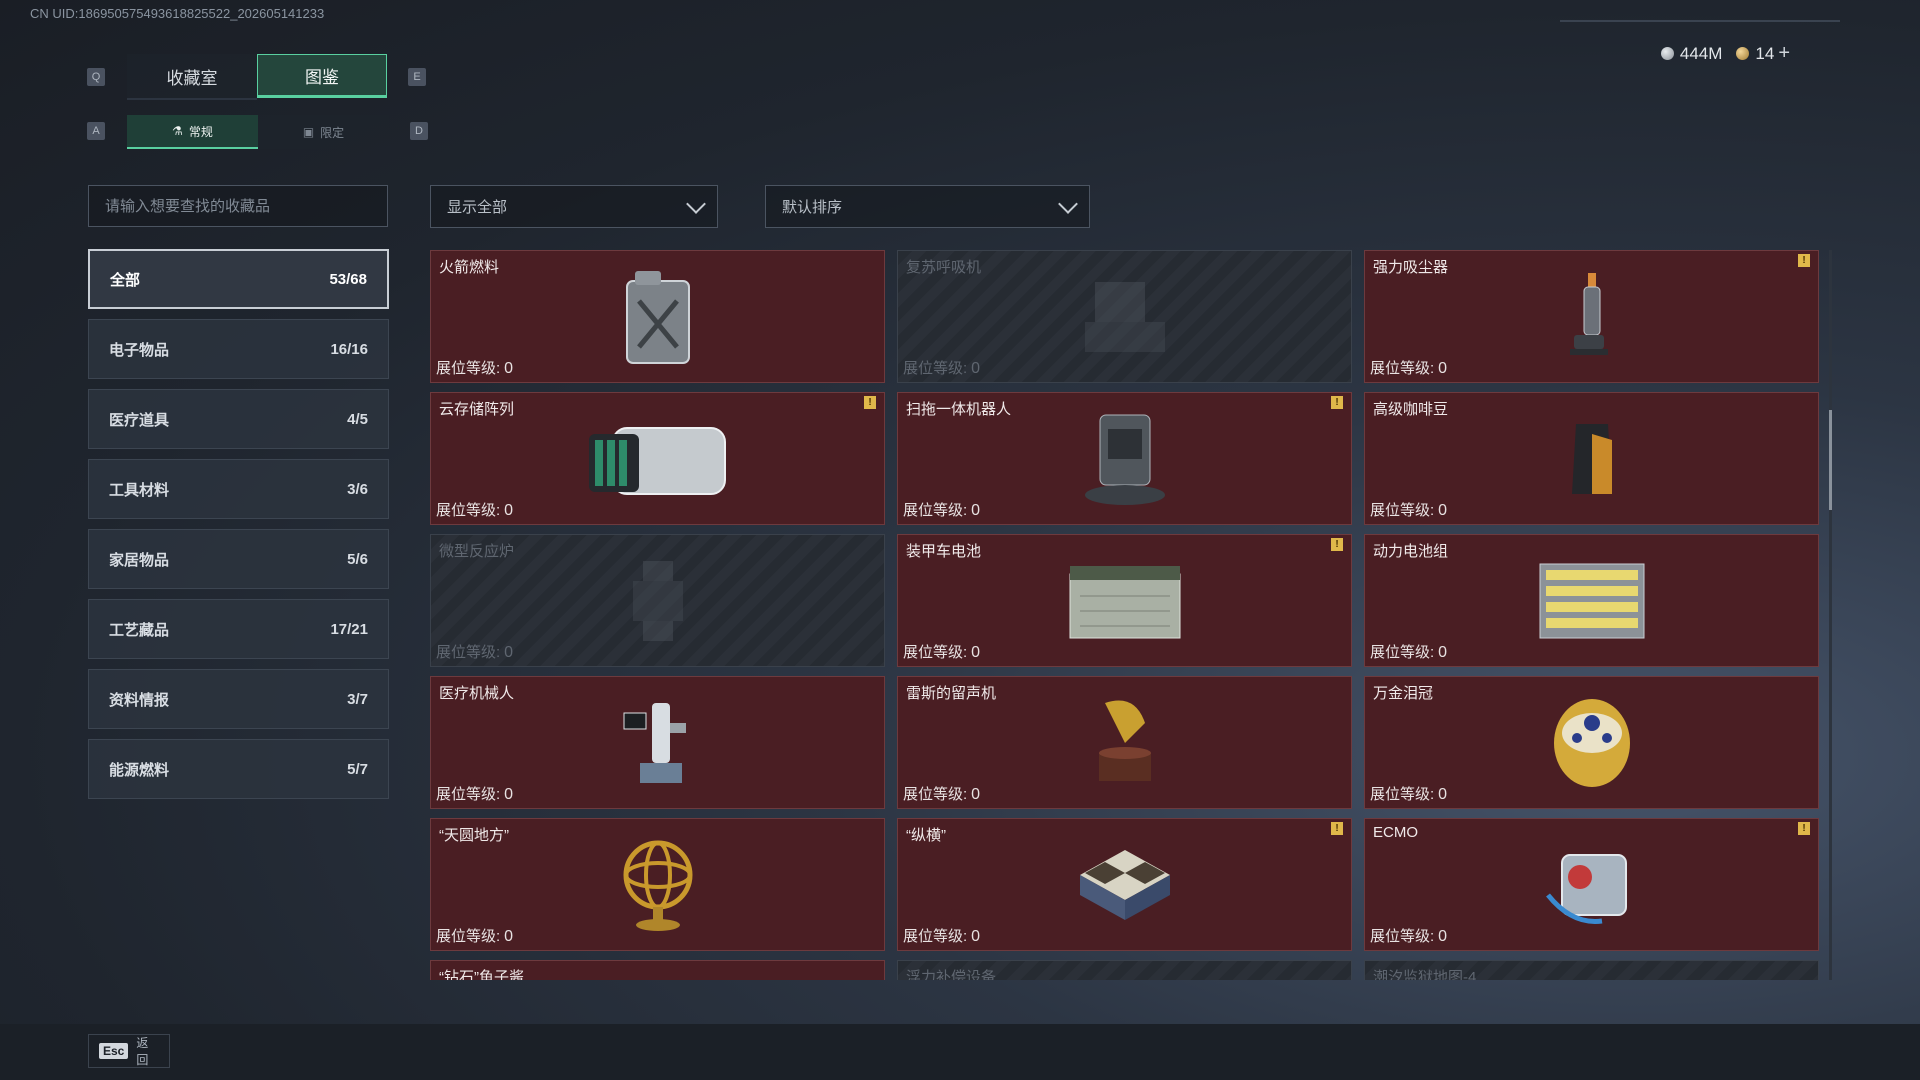 The height and width of the screenshot is (1080, 1920). I want to click on subtab-limited: ▣ 限定, so click(323, 132).